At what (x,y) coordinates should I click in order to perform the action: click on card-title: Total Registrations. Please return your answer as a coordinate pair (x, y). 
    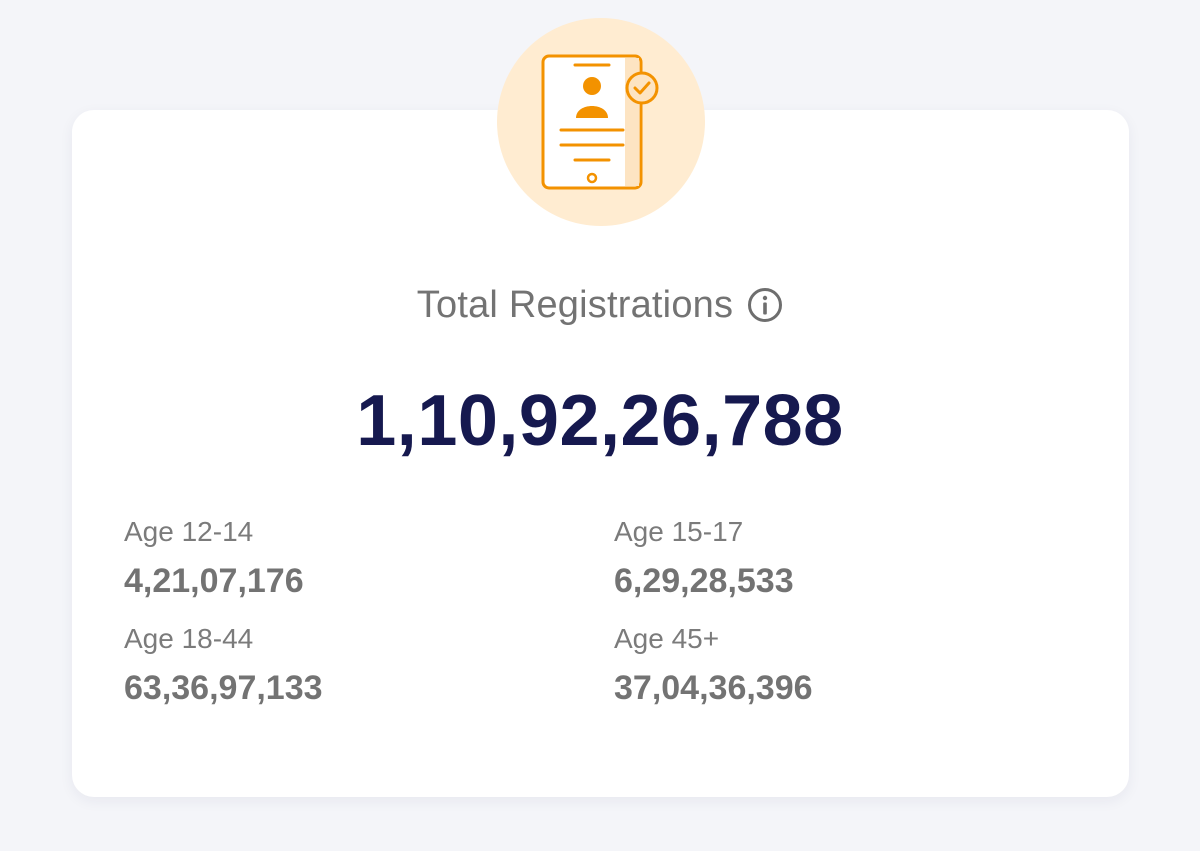
    Looking at the image, I should click on (575, 304).